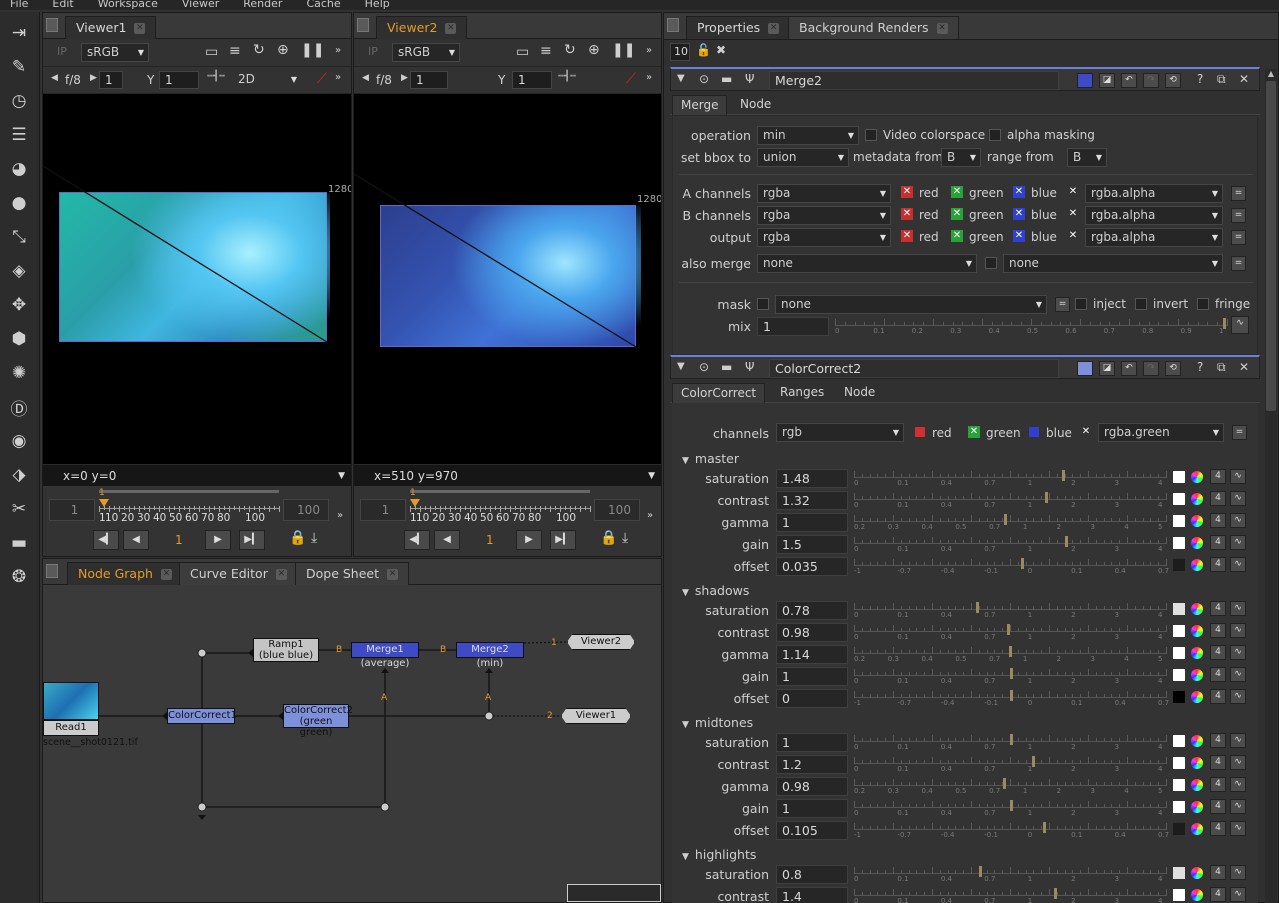 The image size is (1279, 903). Describe the element at coordinates (1081, 304) in the screenshot. I see `inject-checkbox` at that location.